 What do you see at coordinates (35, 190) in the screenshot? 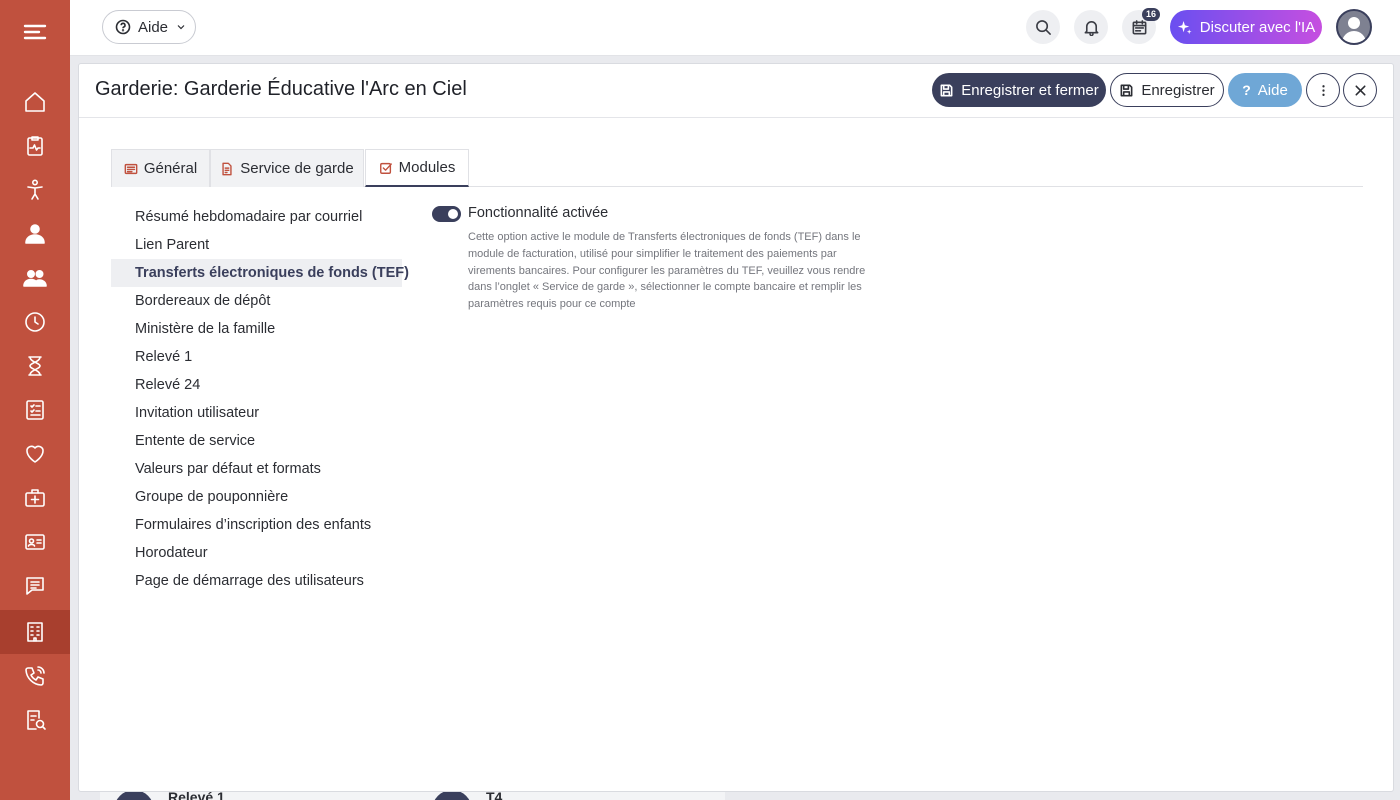
I see `child-icon` at bounding box center [35, 190].